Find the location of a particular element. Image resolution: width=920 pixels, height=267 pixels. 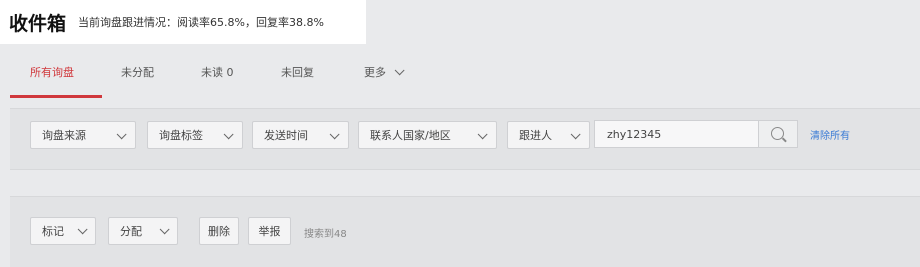

assign-button: 分配 is located at coordinates (143, 231).